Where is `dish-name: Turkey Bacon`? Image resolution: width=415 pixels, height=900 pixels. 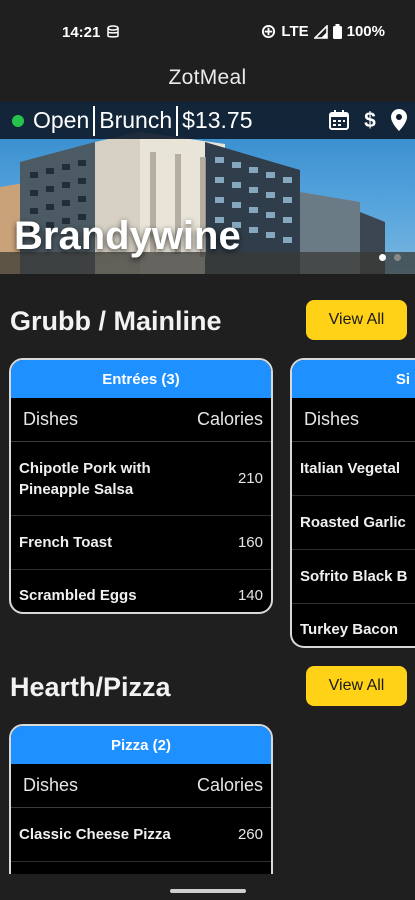 dish-name: Turkey Bacon is located at coordinates (349, 629).